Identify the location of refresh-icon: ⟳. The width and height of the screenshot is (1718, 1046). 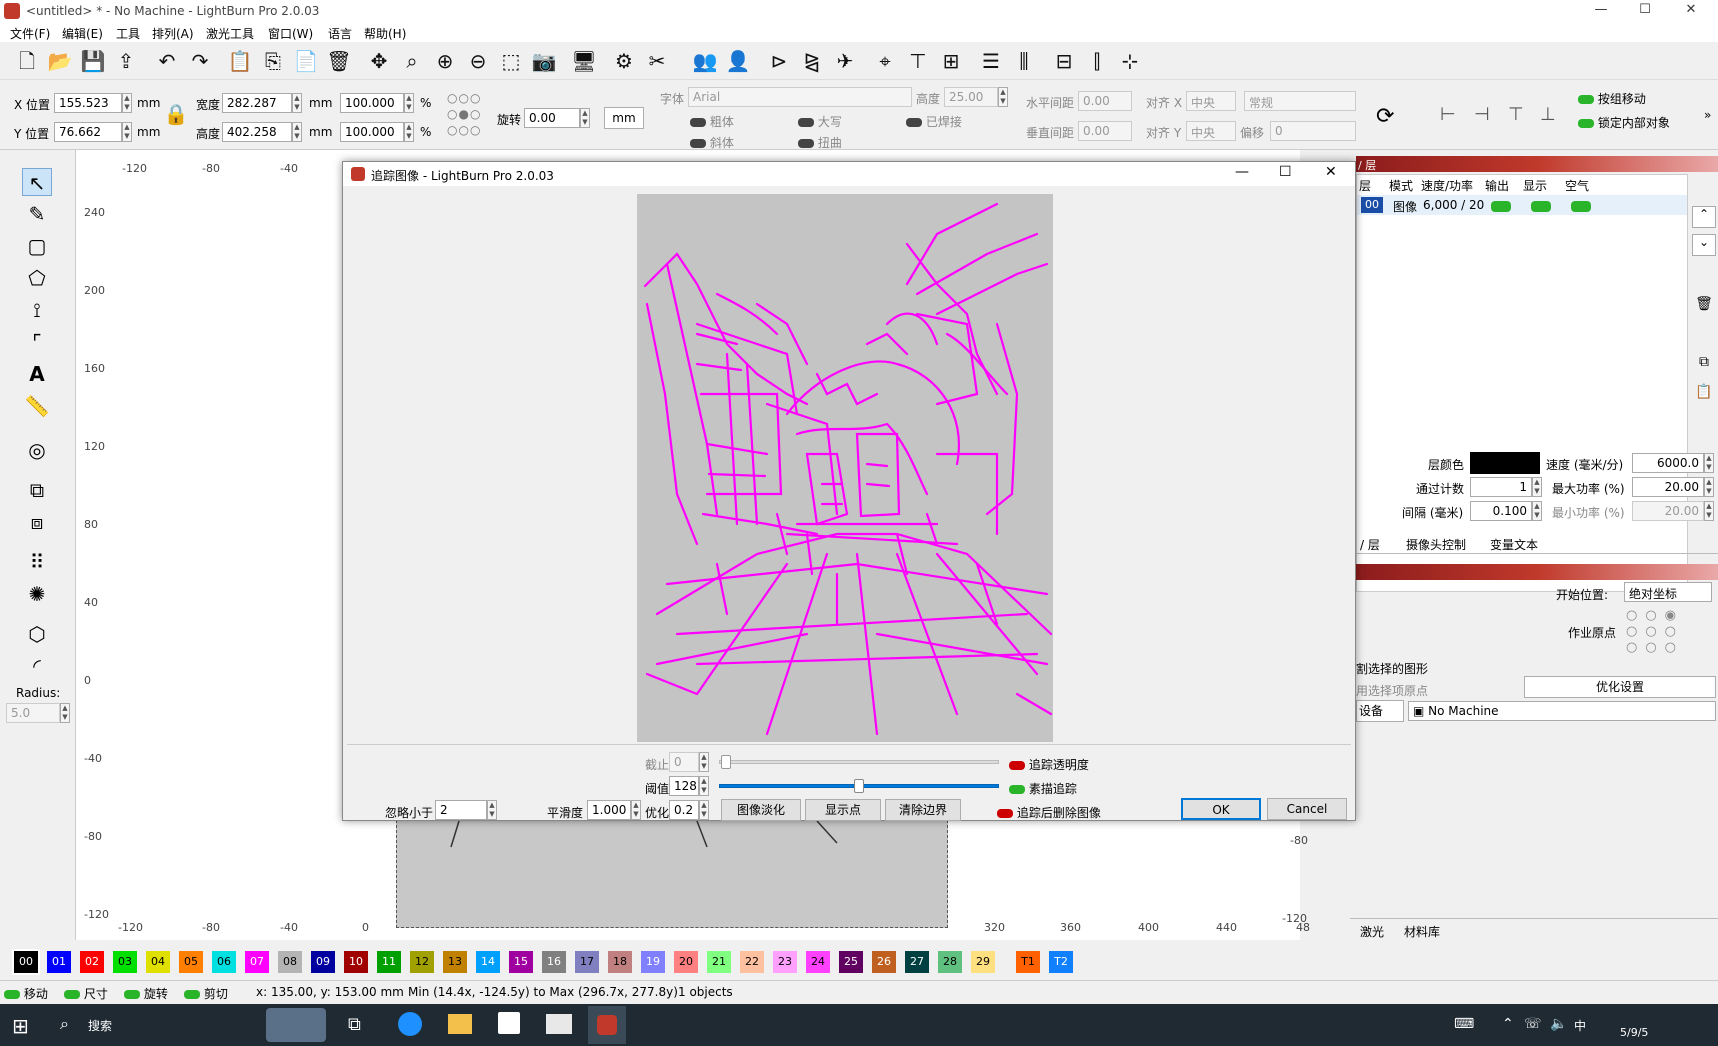
(1385, 116).